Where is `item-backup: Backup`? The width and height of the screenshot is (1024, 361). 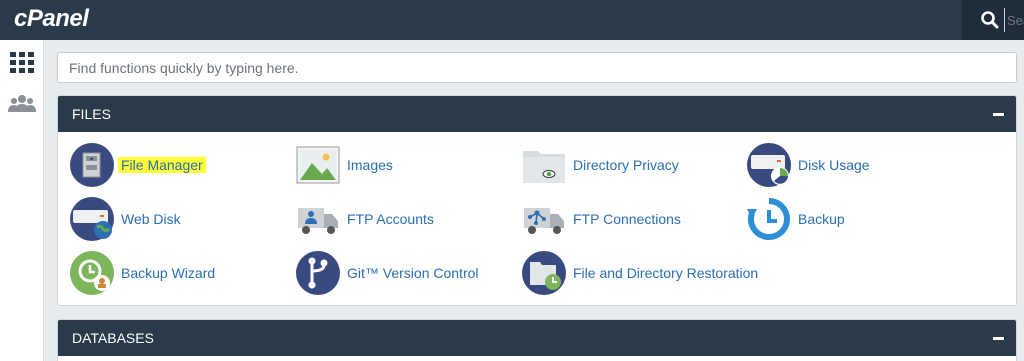
item-backup: Backup is located at coordinates (796, 219).